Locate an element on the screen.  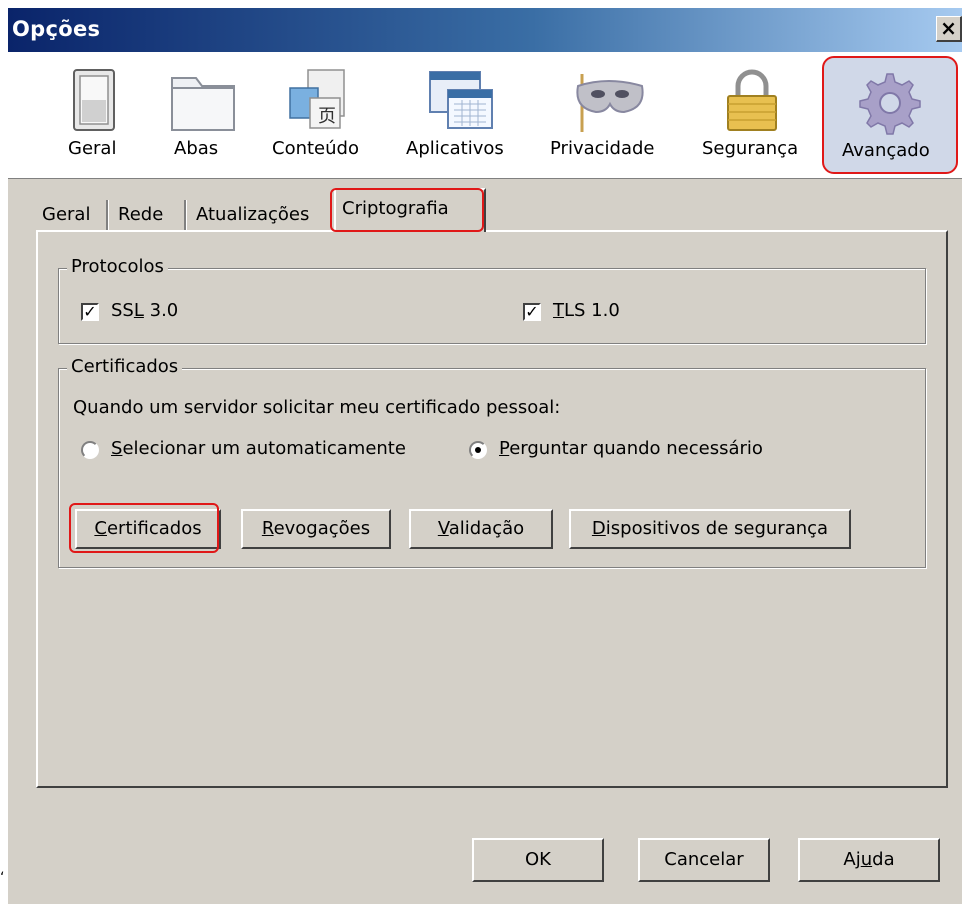
padlock-icon is located at coordinates (755, 101).